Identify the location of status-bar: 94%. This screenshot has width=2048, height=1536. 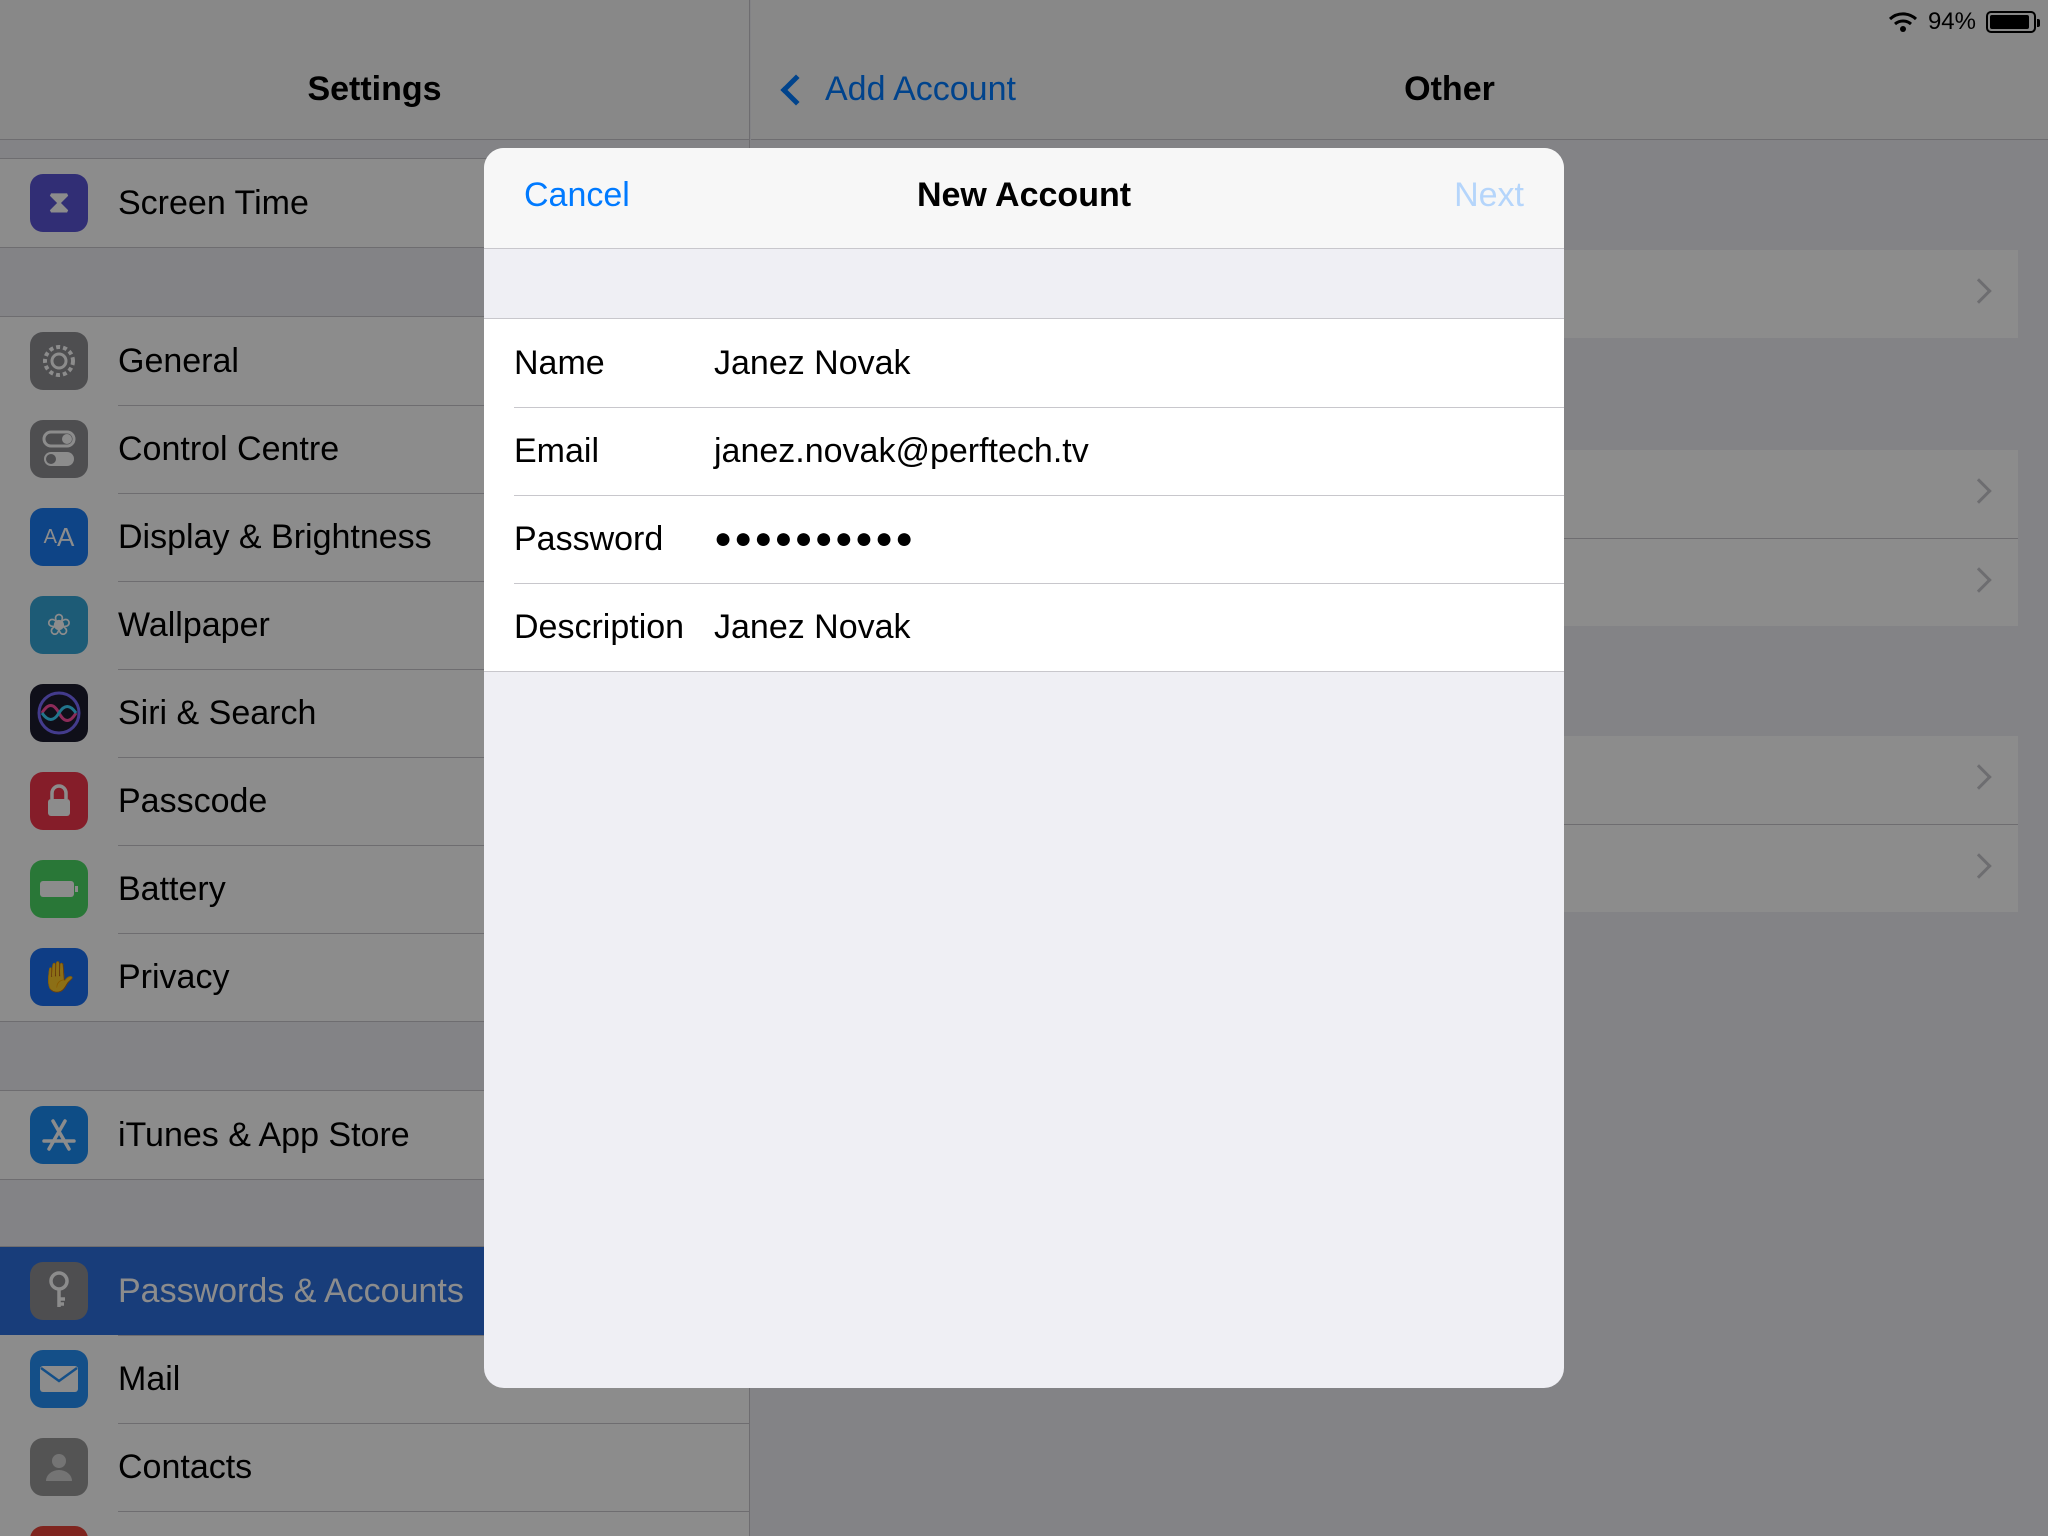
(1964, 22).